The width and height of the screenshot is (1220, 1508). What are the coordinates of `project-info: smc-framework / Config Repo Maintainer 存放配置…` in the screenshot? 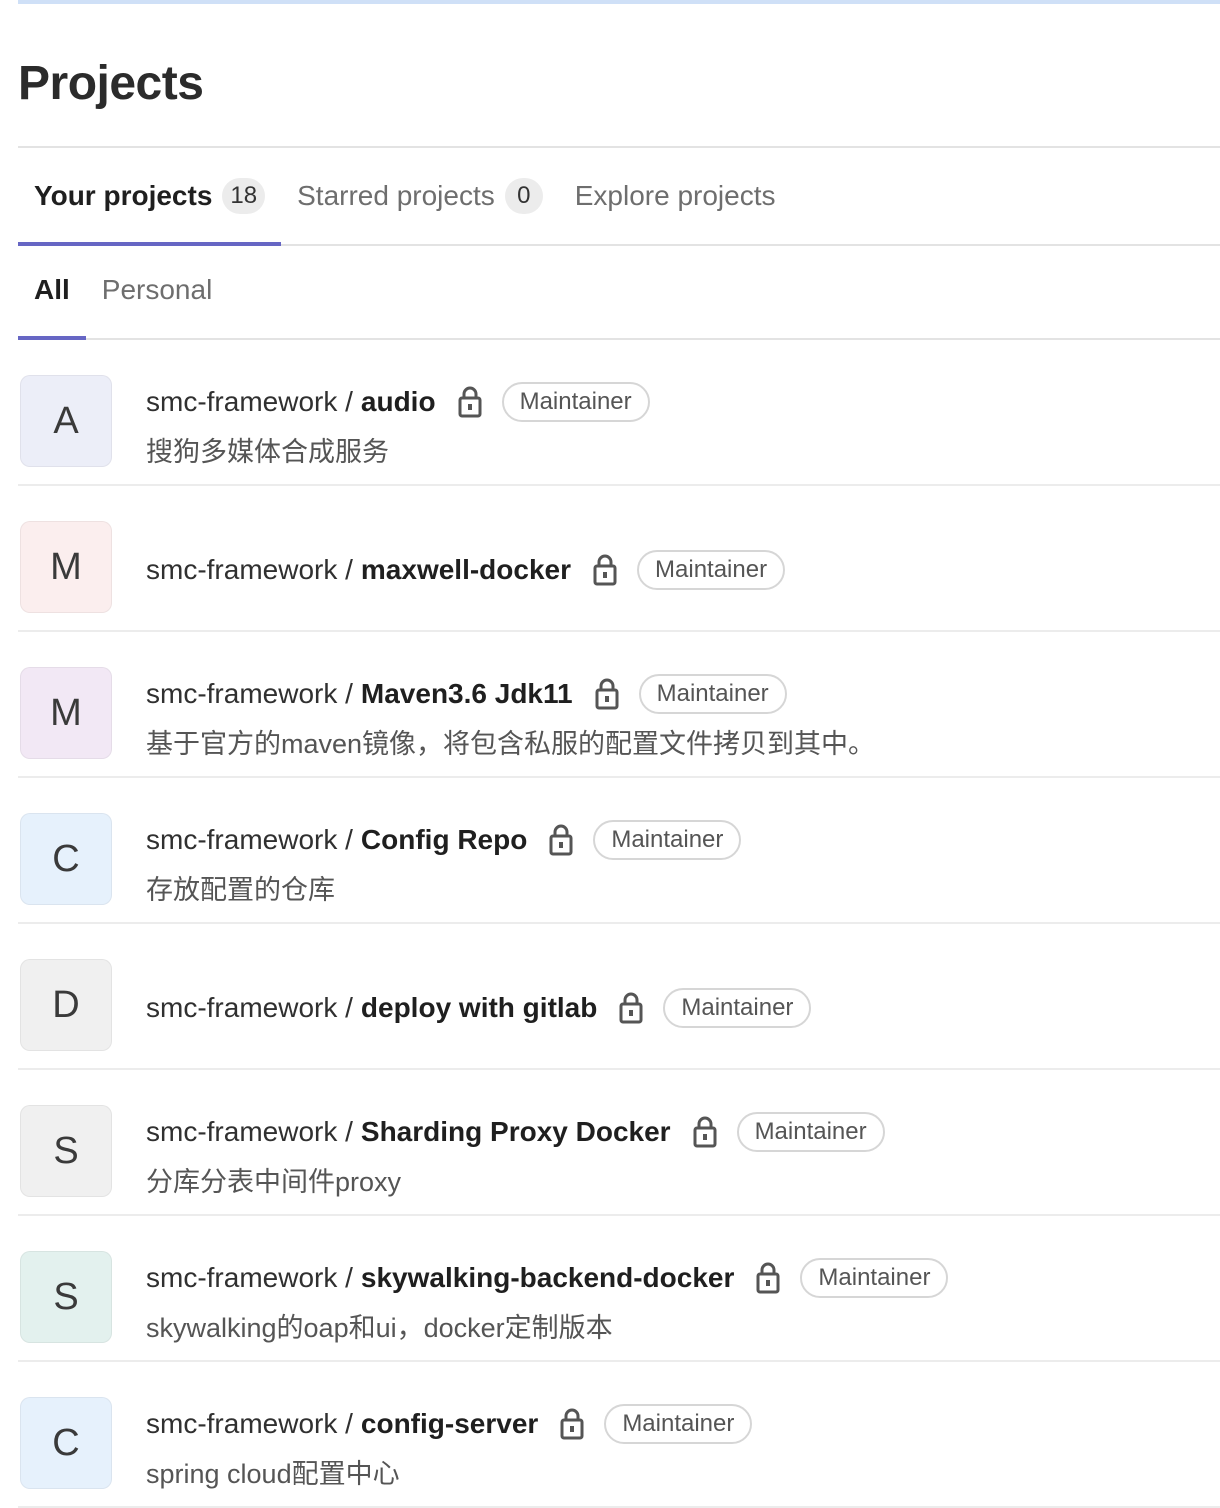 It's located at (683, 862).